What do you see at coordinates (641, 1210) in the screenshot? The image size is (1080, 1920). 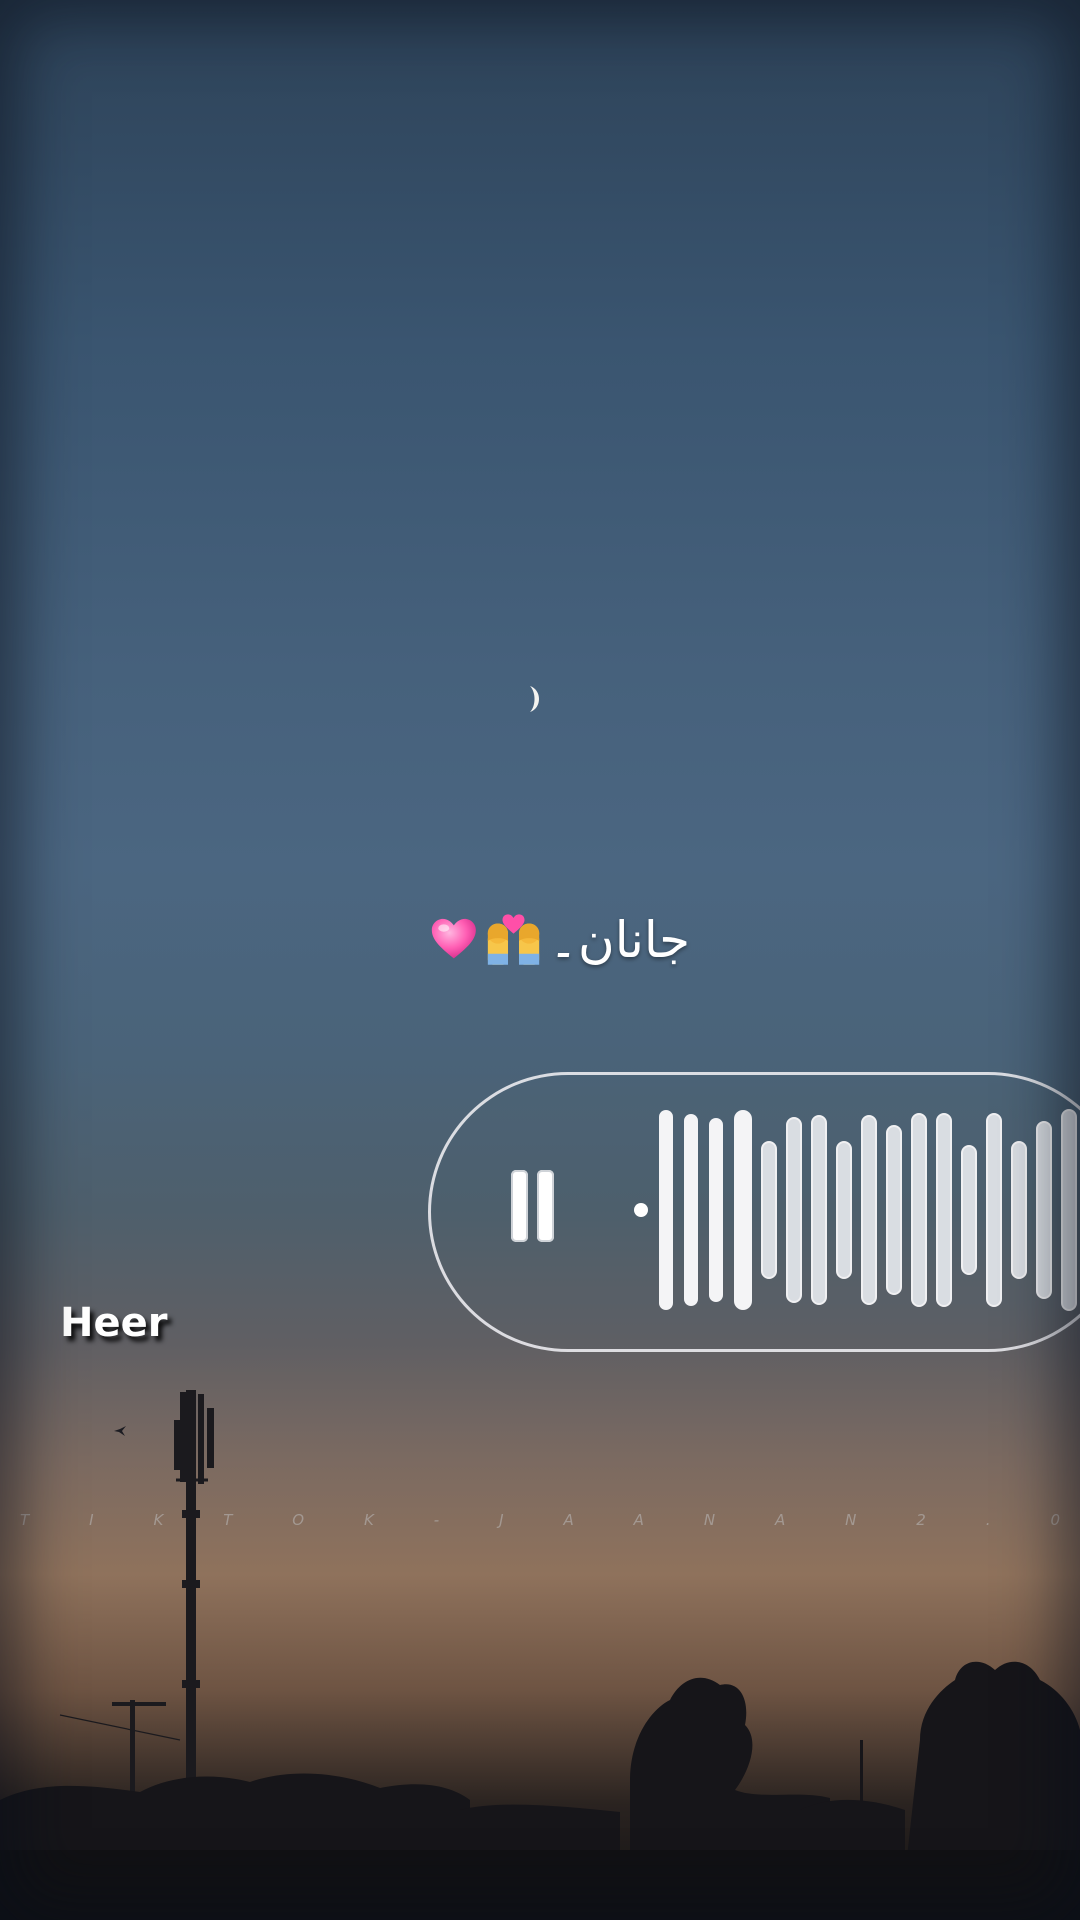 I see `playhead-dot` at bounding box center [641, 1210].